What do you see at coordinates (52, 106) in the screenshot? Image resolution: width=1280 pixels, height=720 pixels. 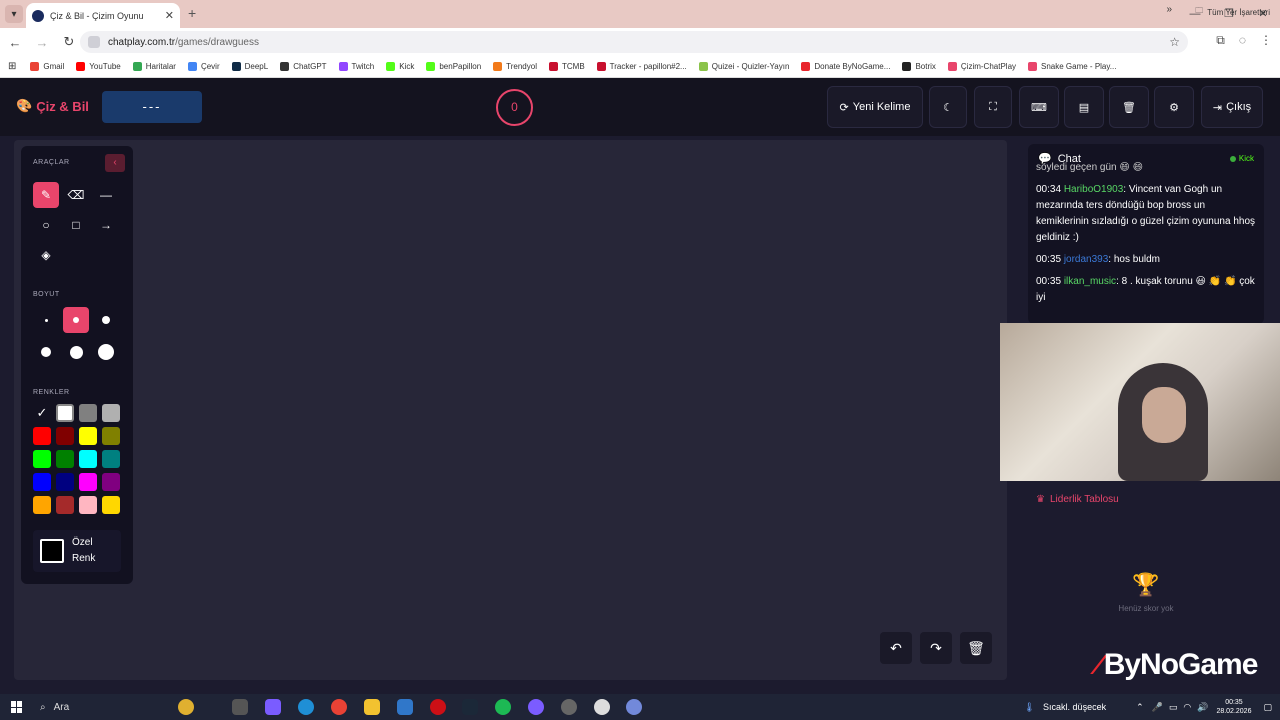 I see `app-logo: 🎨 Çiz & Bil` at bounding box center [52, 106].